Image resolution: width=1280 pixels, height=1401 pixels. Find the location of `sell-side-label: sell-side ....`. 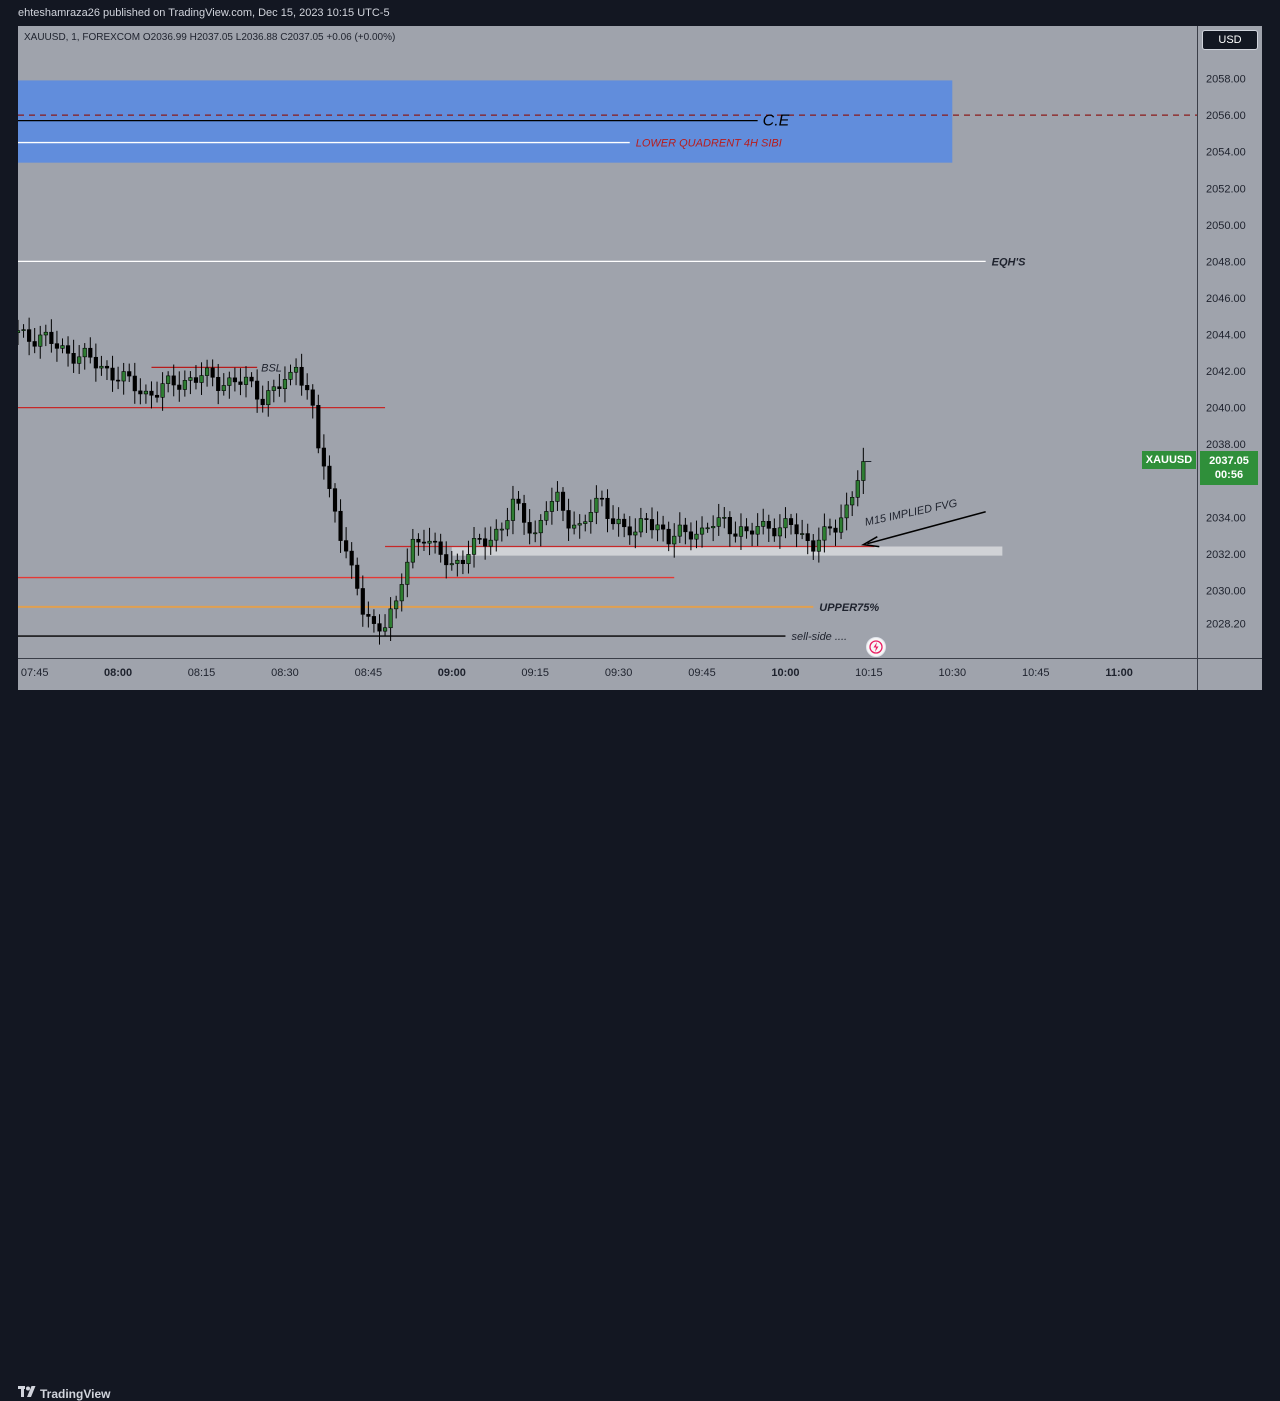

sell-side-label: sell-side .... is located at coordinates (819, 637).